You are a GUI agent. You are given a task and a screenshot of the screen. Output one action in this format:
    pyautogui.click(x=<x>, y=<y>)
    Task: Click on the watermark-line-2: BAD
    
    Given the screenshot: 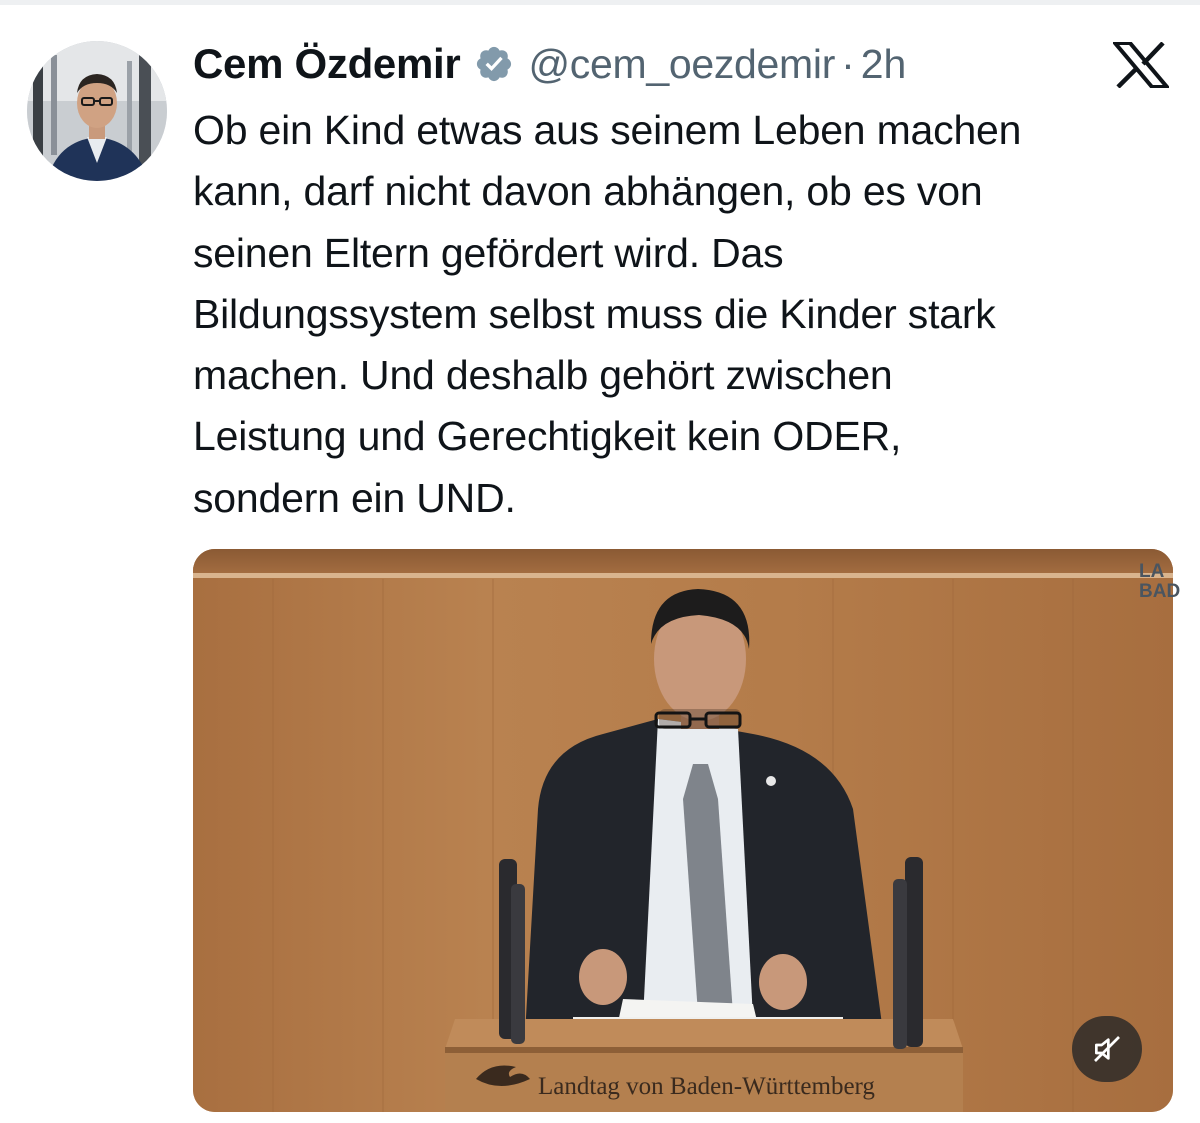 What is the action you would take?
    pyautogui.click(x=1160, y=591)
    